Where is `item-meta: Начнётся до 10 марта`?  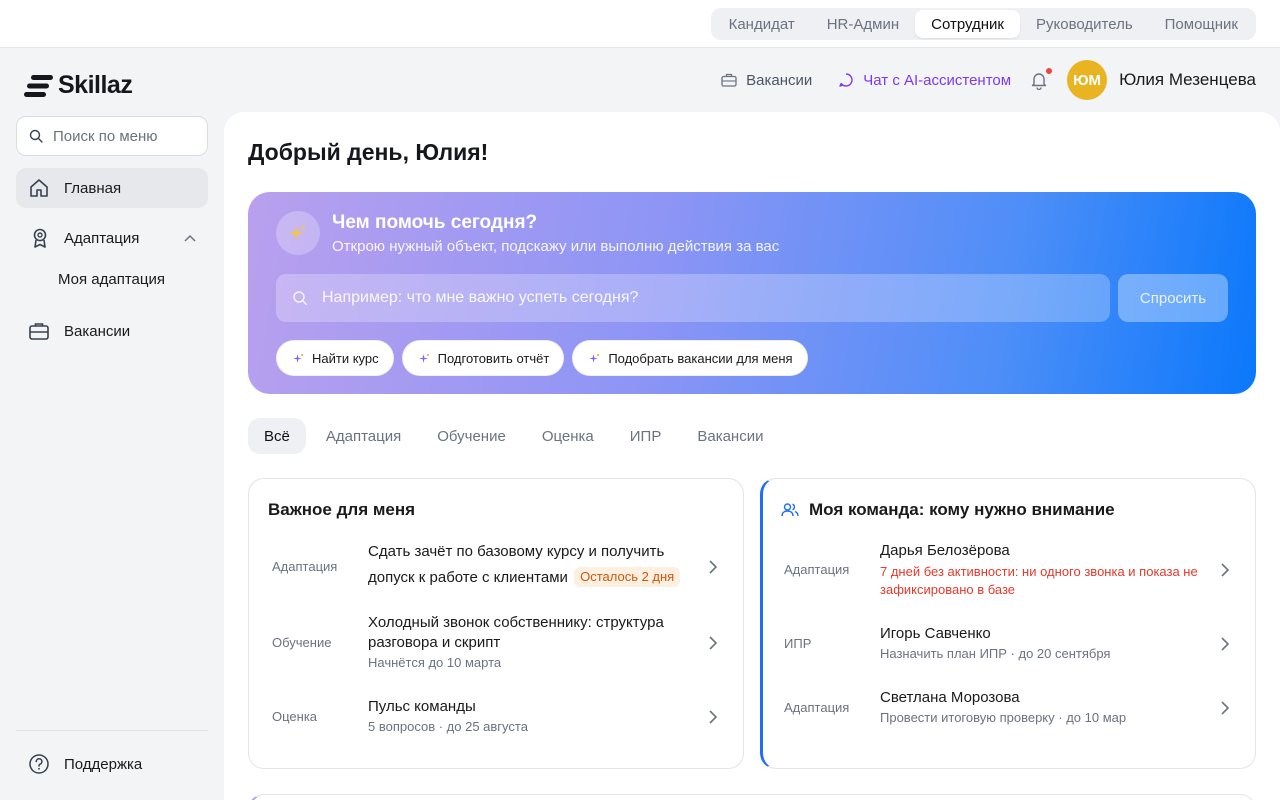
item-meta: Начнётся до 10 марта is located at coordinates (435, 662).